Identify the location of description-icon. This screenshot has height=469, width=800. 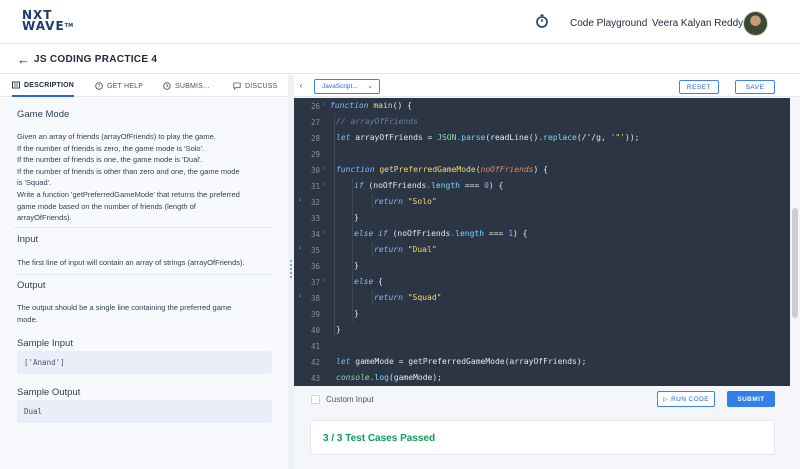
(16, 85).